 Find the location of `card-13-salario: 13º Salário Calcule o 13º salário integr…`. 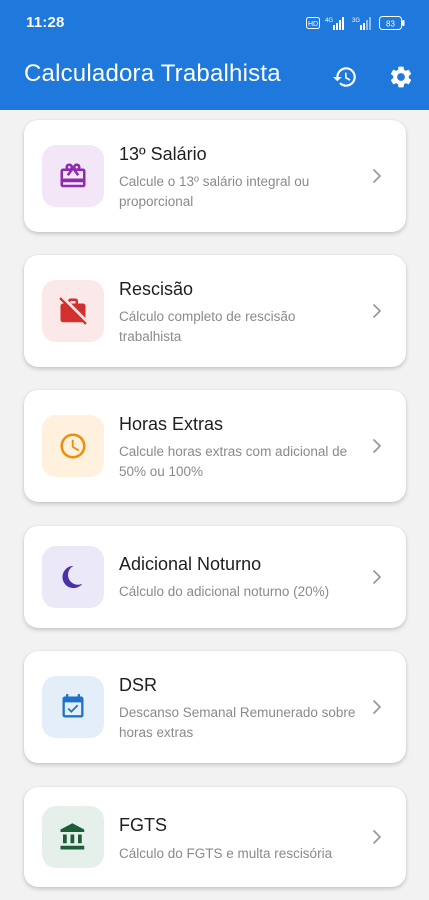

card-13-salario: 13º Salário Calcule o 13º salário integr… is located at coordinates (215, 176).